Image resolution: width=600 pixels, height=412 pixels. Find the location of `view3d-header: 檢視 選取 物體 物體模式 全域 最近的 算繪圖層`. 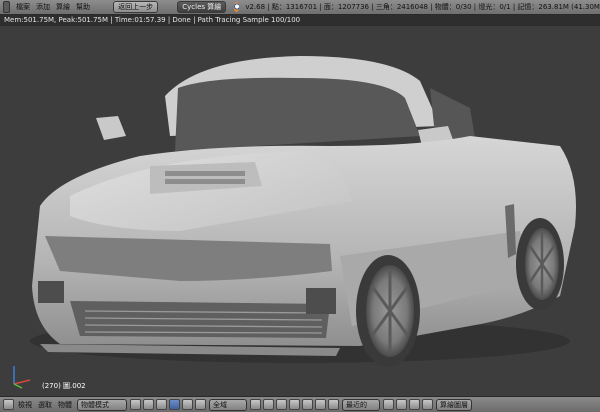

view3d-header: 檢視 選取 物體 物體模式 全域 最近的 算繪圖層 is located at coordinates (300, 404).